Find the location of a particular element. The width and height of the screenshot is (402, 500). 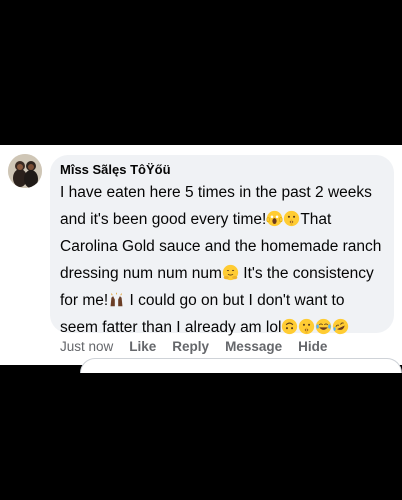

upside-down-face-emoji is located at coordinates (290, 326).